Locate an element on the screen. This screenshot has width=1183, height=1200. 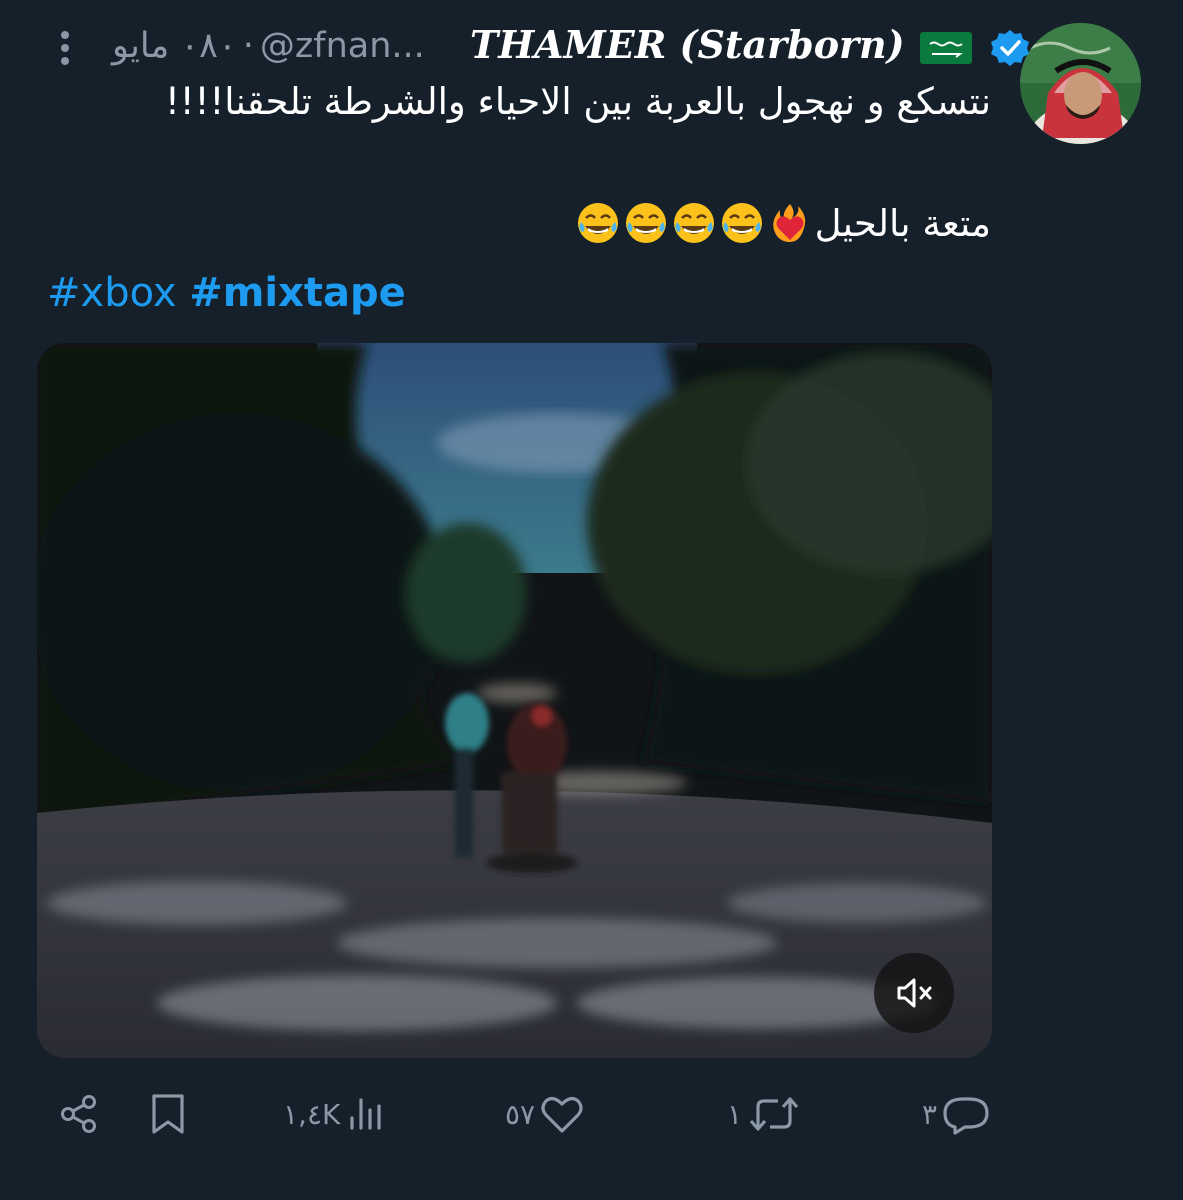
reply-button: ٣ is located at coordinates (955, 1114).